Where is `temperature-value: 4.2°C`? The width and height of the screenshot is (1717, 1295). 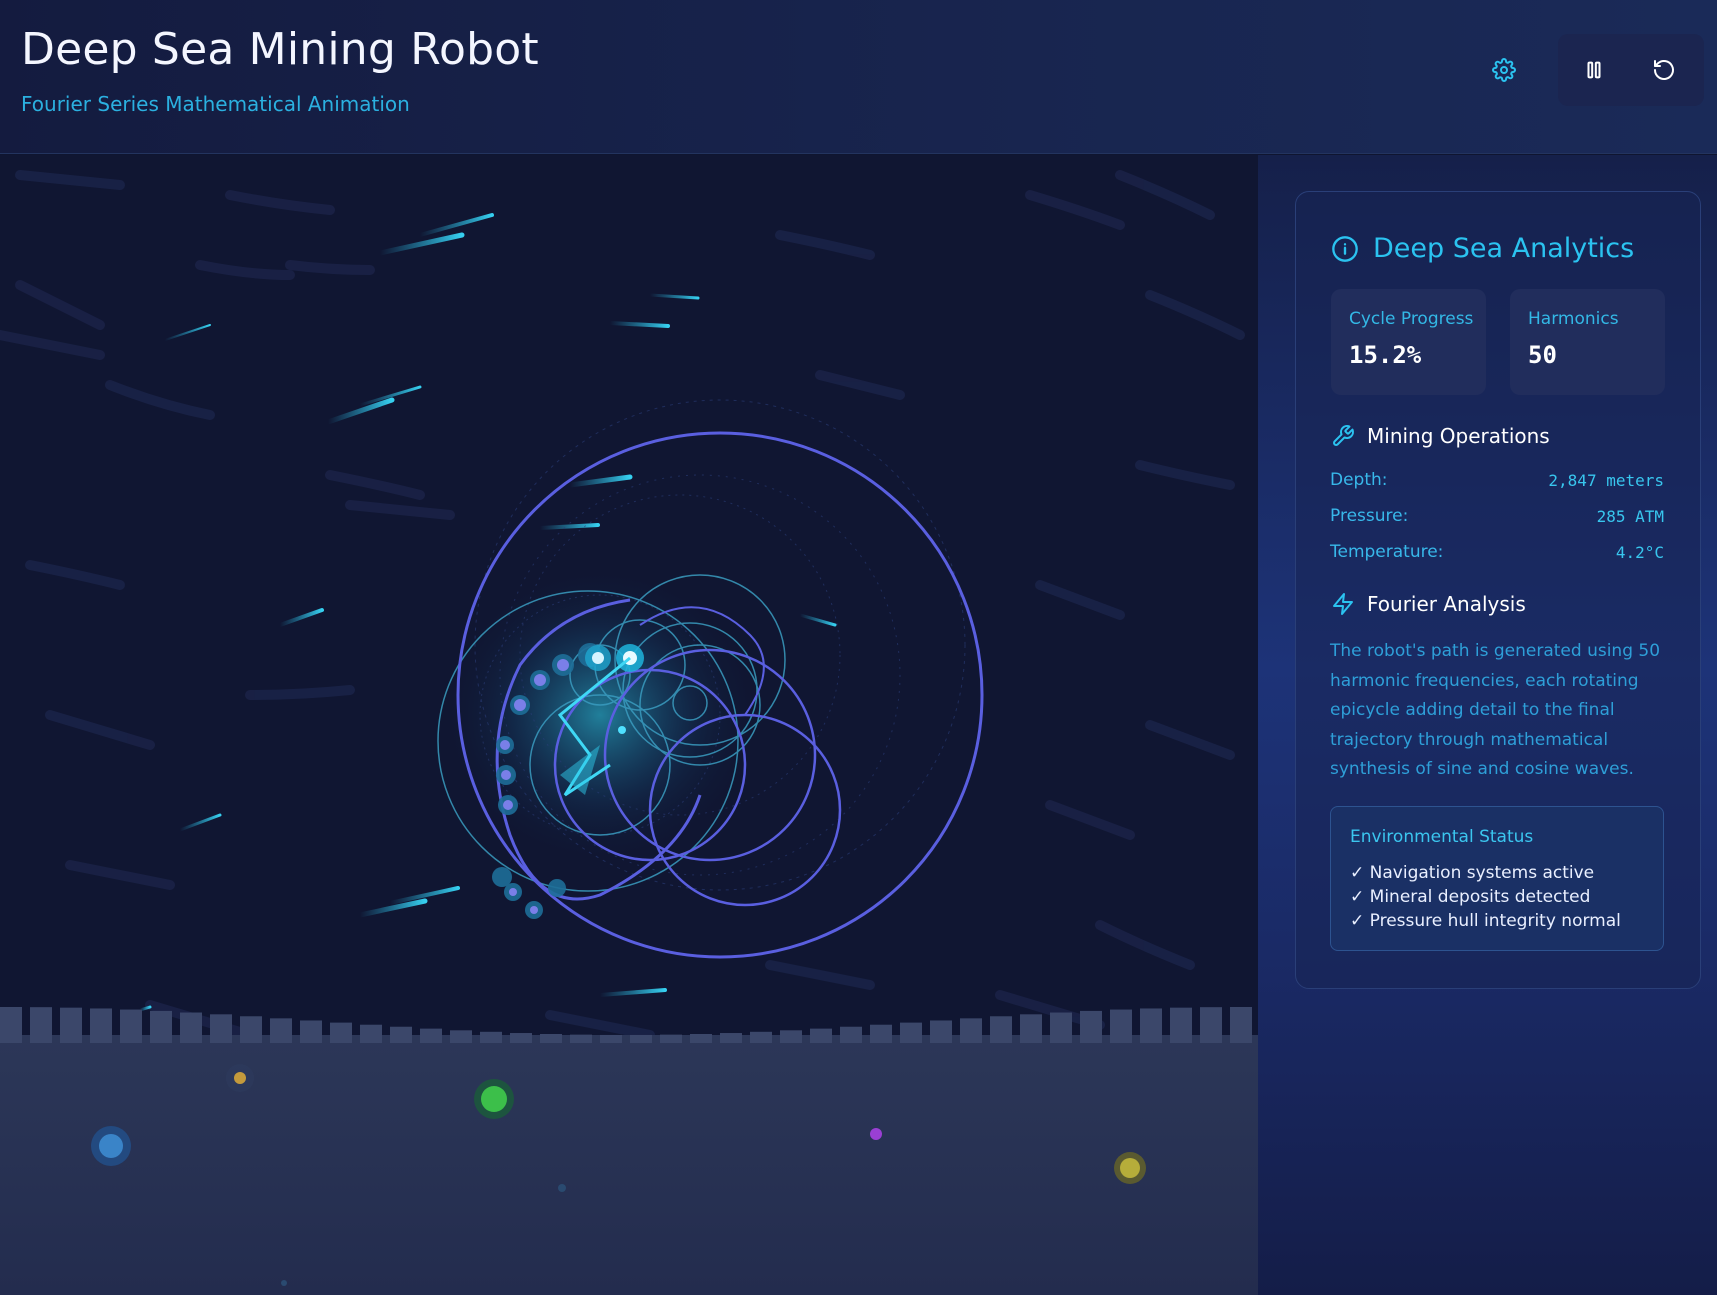 temperature-value: 4.2°C is located at coordinates (1639, 552).